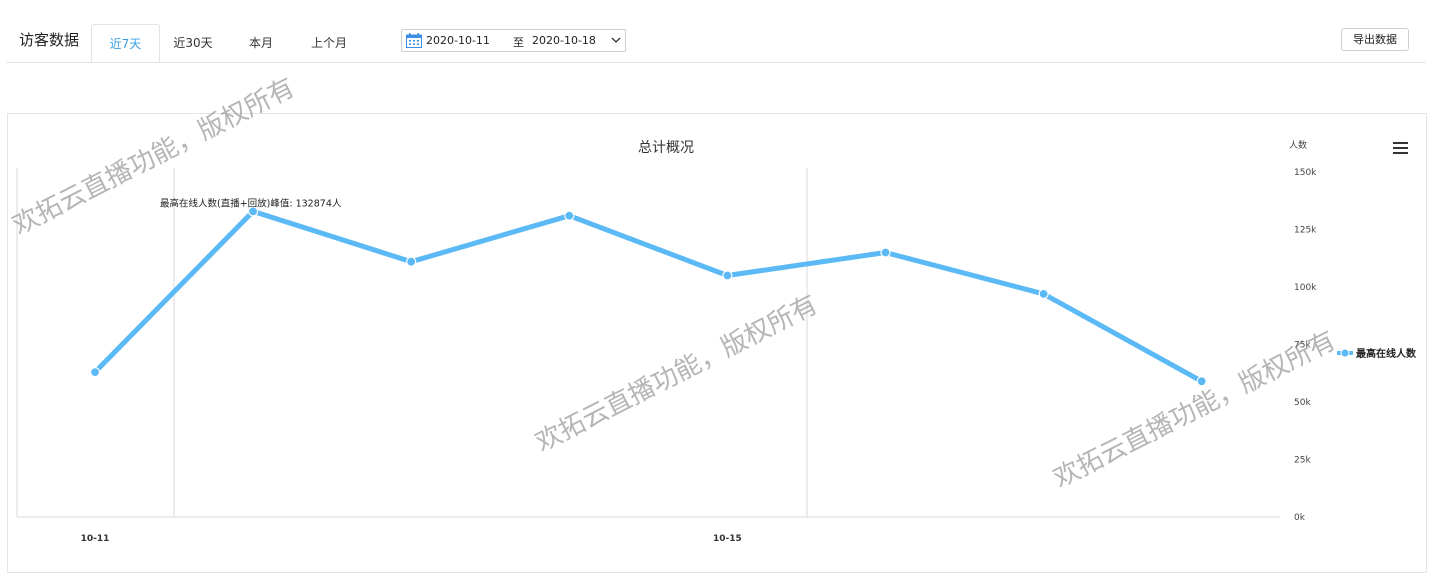 The height and width of the screenshot is (574, 1440). I want to click on y-tick-label: 25k, so click(1302, 461).